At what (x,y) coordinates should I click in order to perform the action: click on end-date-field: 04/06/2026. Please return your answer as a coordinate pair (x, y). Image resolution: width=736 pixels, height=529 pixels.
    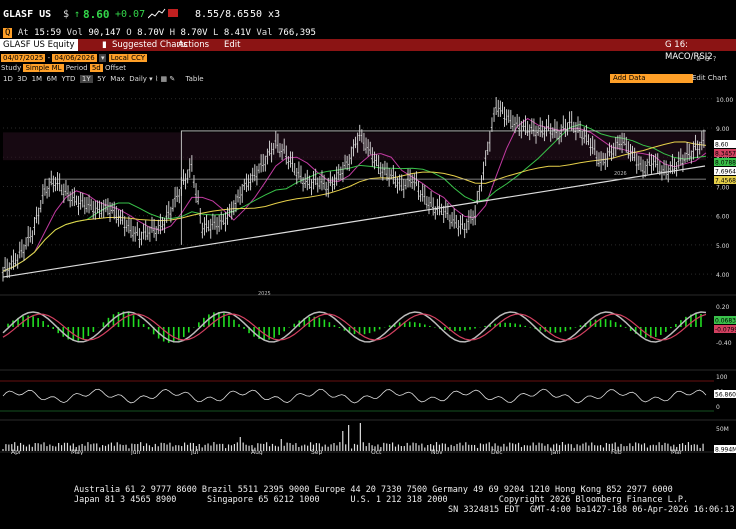
    Looking at the image, I should click on (74, 58).